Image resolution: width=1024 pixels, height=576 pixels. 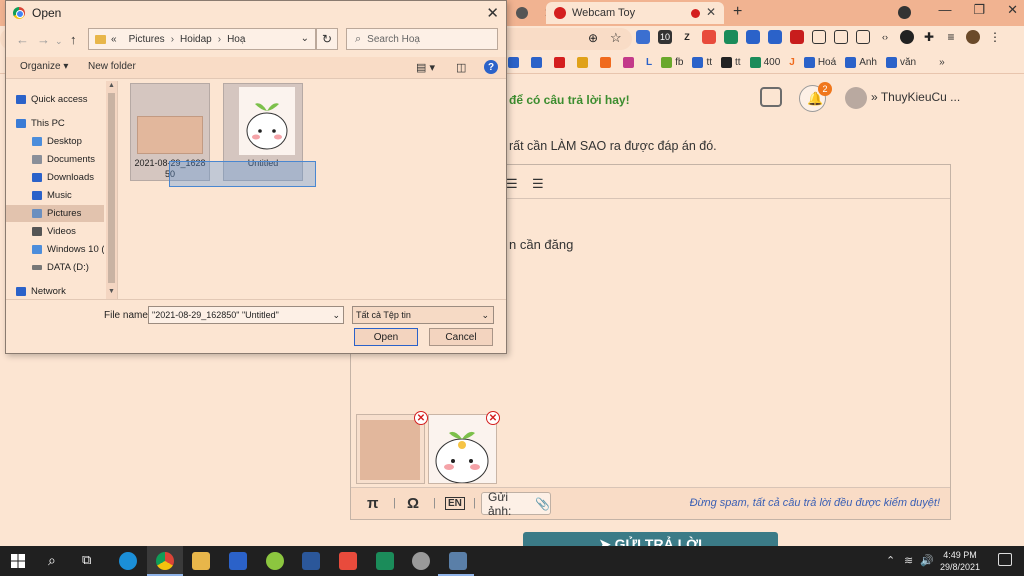 What do you see at coordinates (55, 195) in the screenshot?
I see `nav-music: Music` at bounding box center [55, 195].